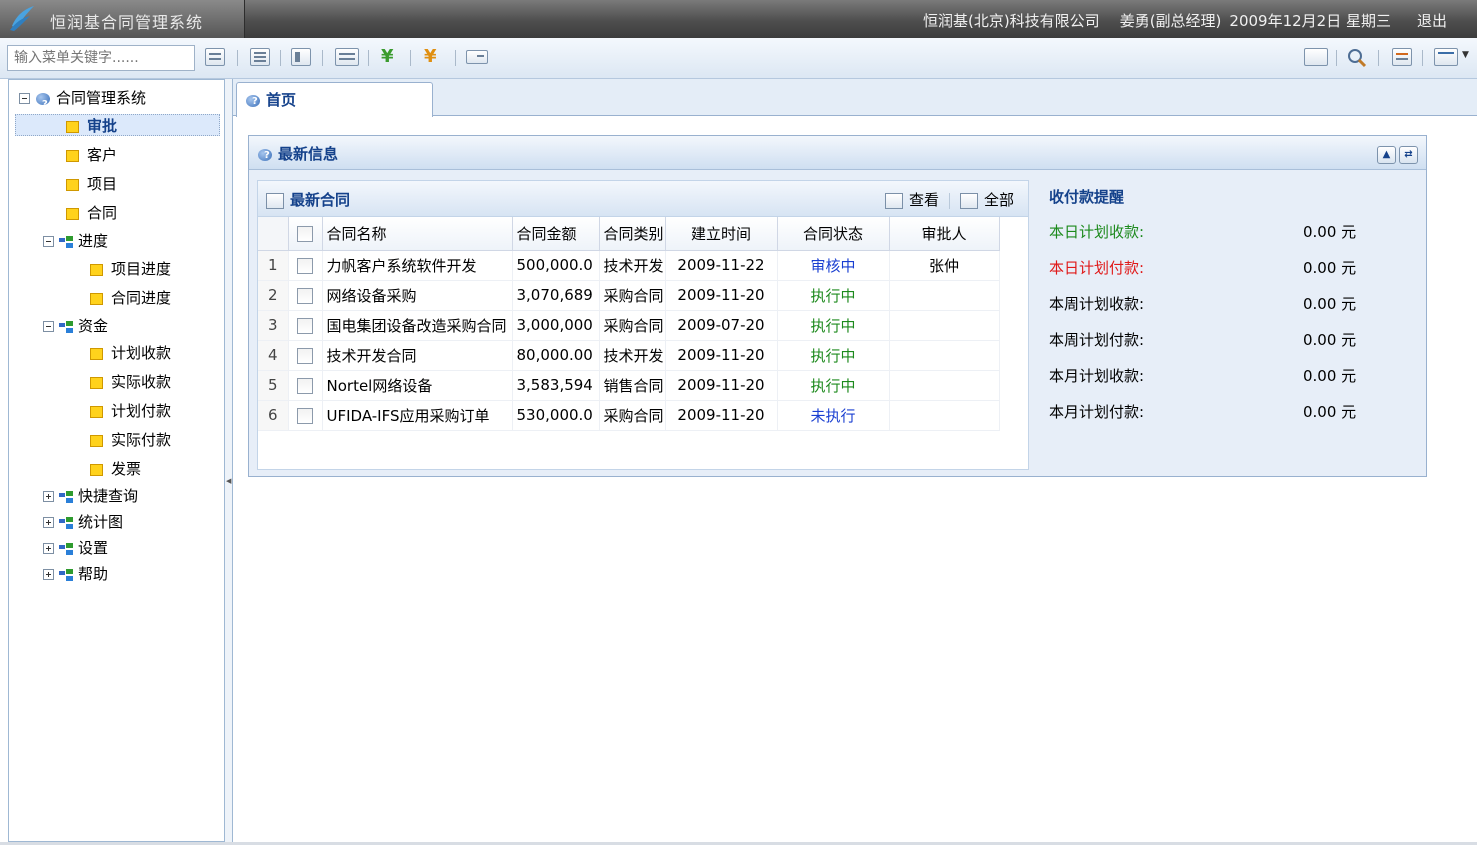 The image size is (1477, 845). What do you see at coordinates (1229, 275) in the screenshot?
I see `reminder-row: 本日计划付款: 0.00 元` at bounding box center [1229, 275].